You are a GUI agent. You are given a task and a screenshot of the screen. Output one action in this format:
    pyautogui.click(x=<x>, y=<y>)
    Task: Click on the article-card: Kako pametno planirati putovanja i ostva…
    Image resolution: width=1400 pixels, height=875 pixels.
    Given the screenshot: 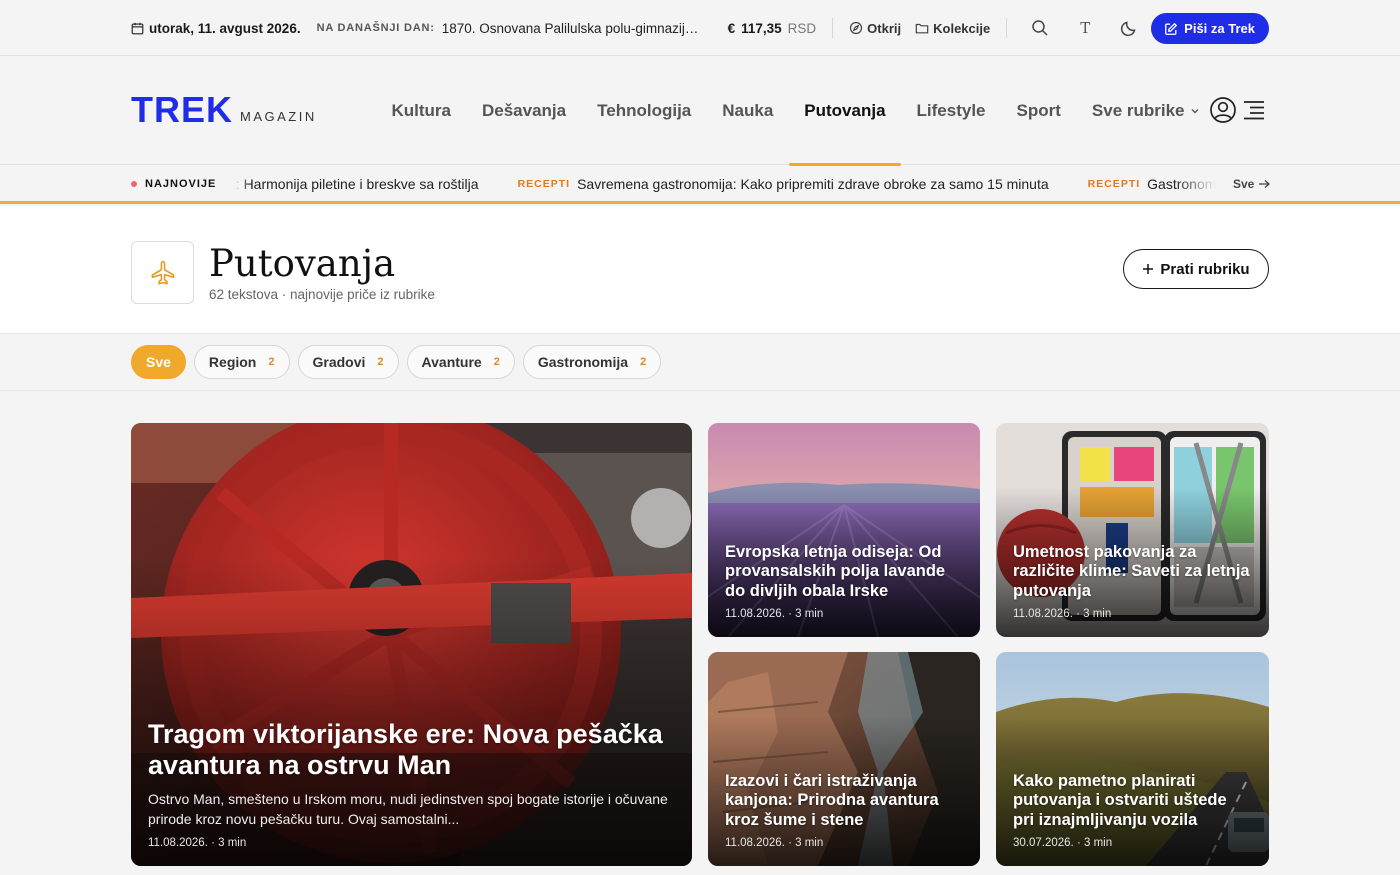 What is the action you would take?
    pyautogui.click(x=1132, y=759)
    